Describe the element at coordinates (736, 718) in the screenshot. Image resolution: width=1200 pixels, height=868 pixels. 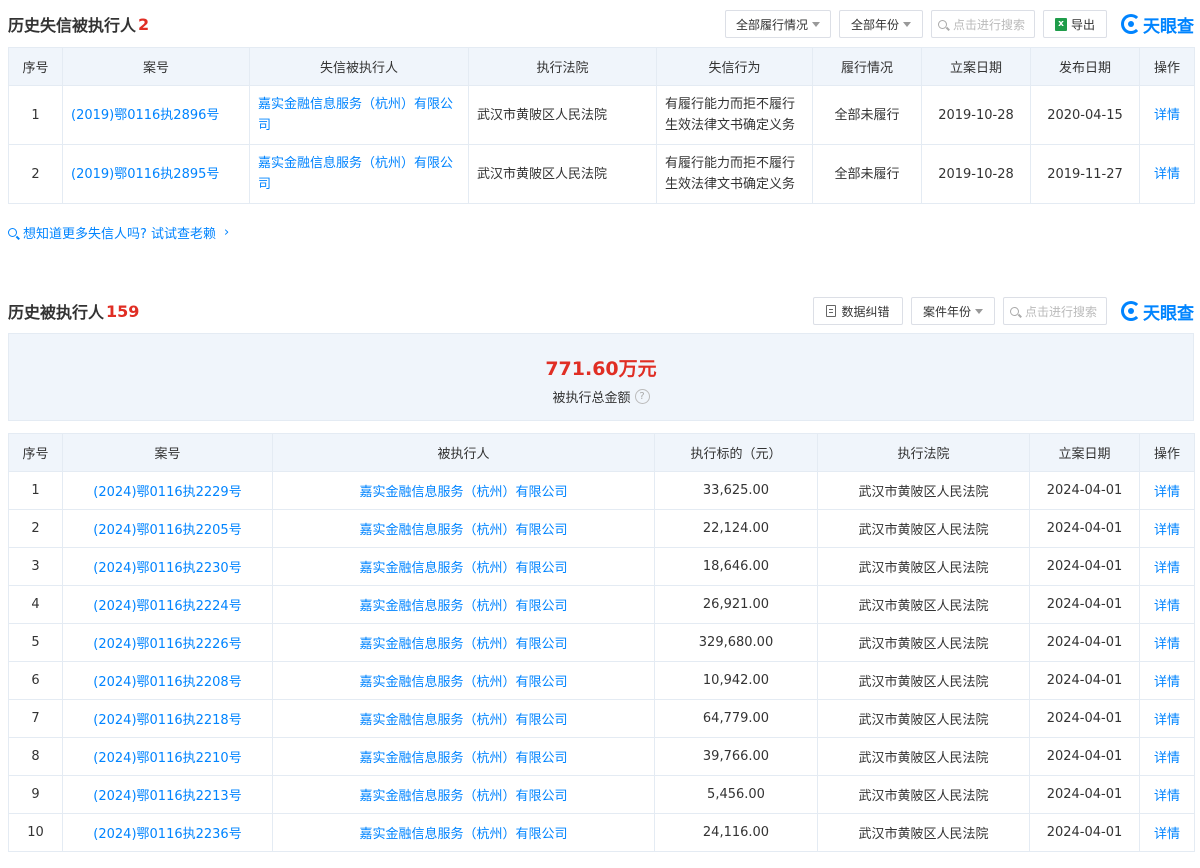
I see `execution-amount: 64,779.00` at that location.